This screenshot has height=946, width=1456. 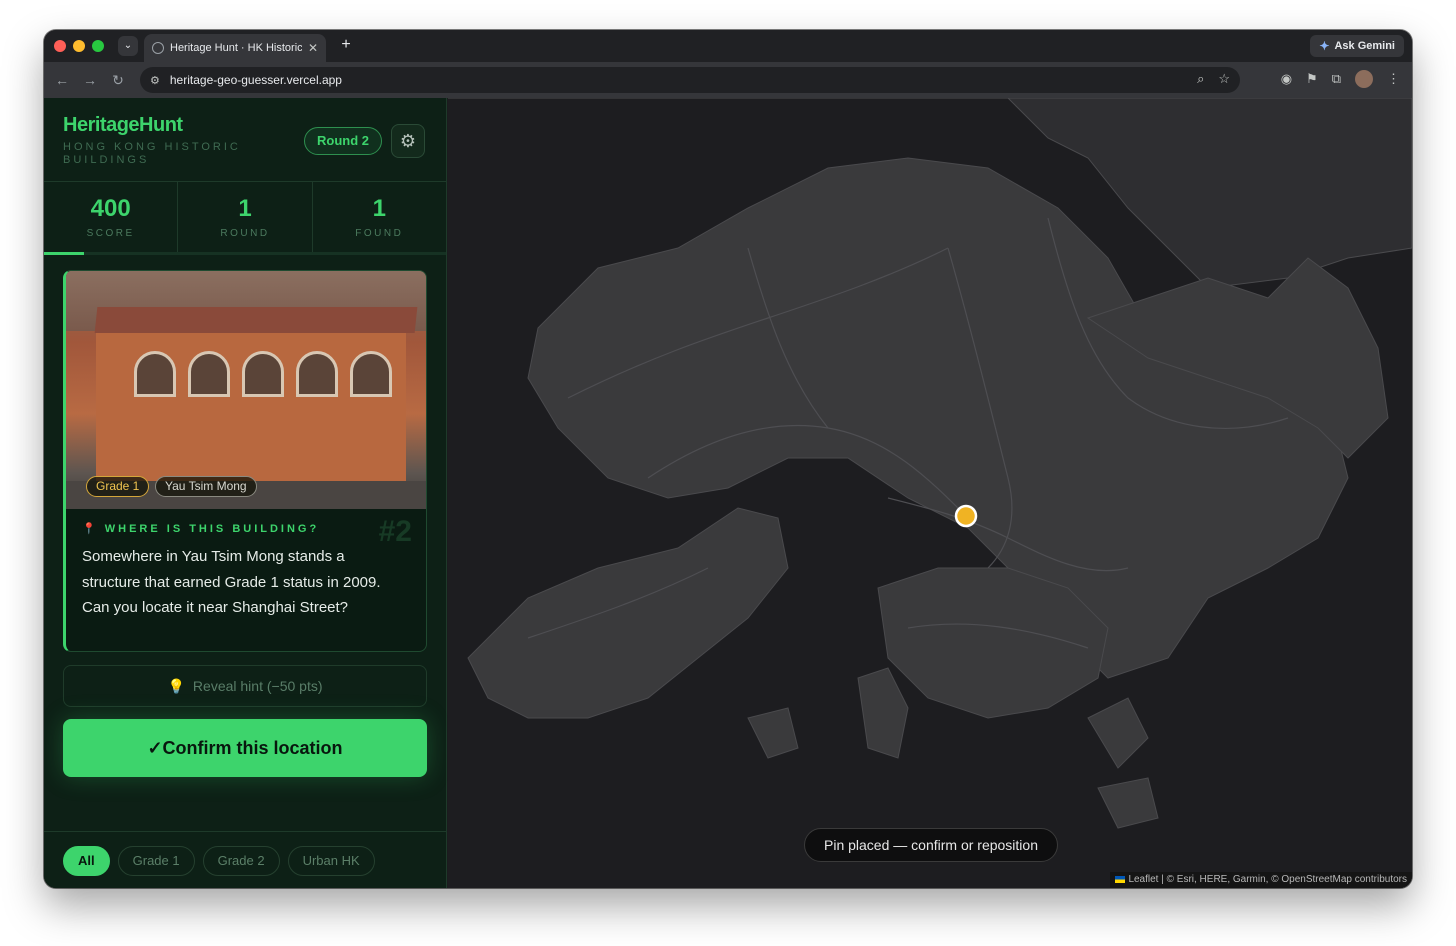 I want to click on profile-avatar, so click(x=1364, y=79).